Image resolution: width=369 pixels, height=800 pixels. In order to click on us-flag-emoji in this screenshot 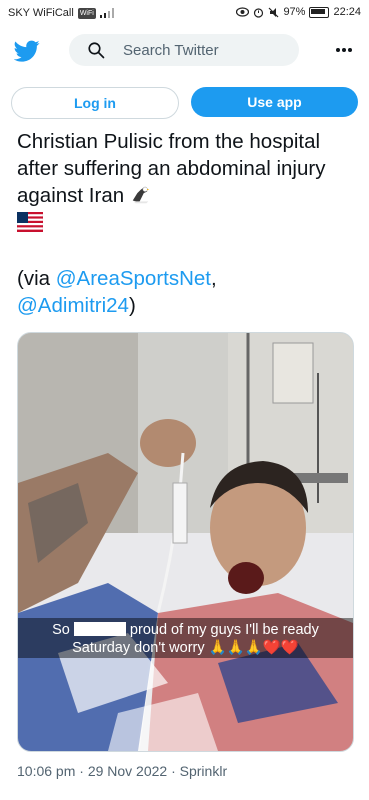, I will do `click(30, 222)`.